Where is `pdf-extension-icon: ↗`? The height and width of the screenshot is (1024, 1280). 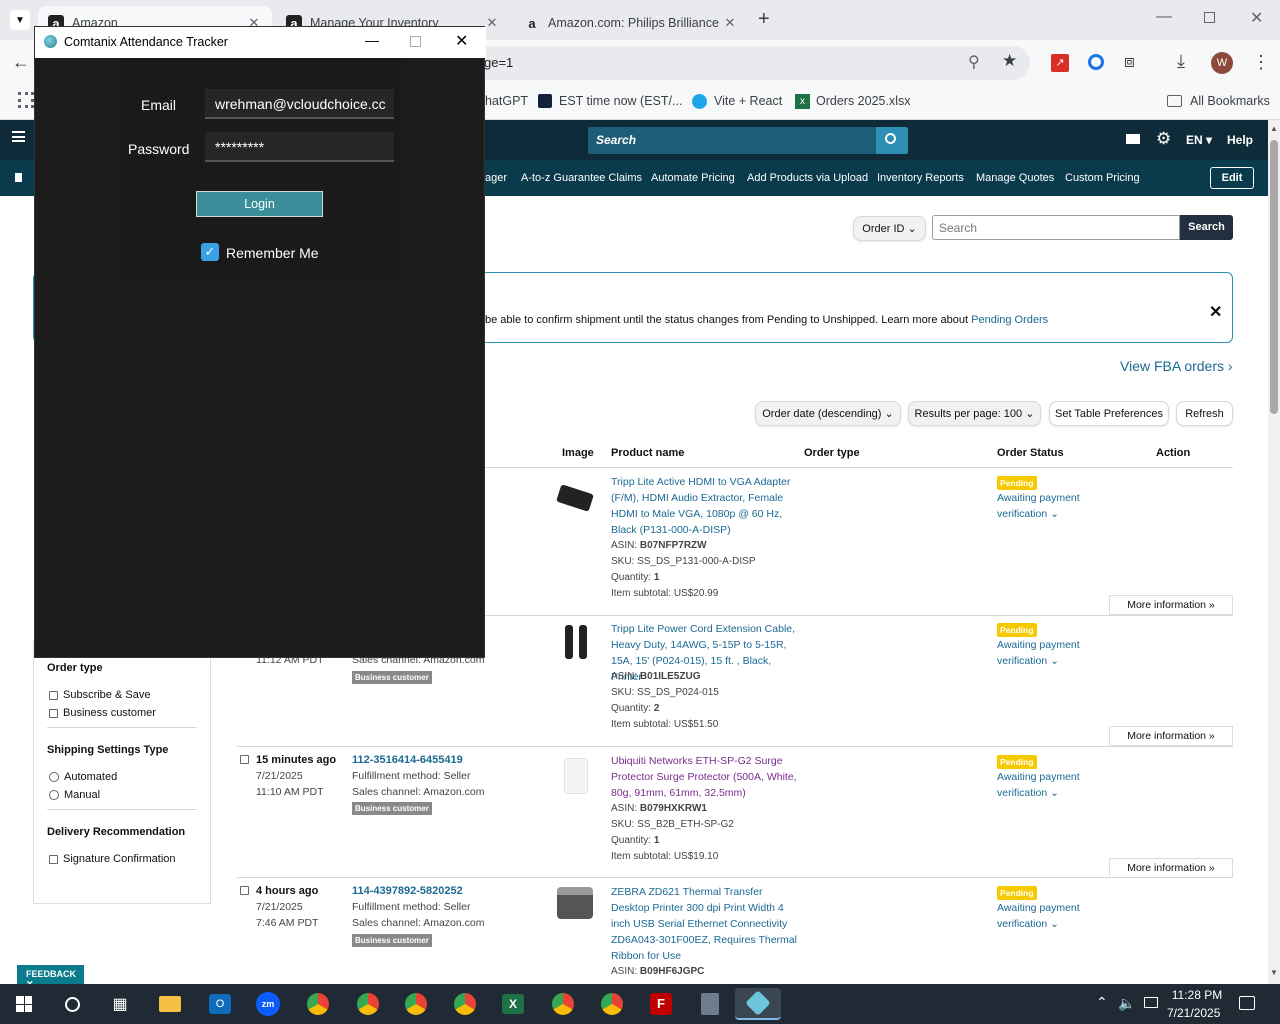 pdf-extension-icon: ↗ is located at coordinates (1060, 63).